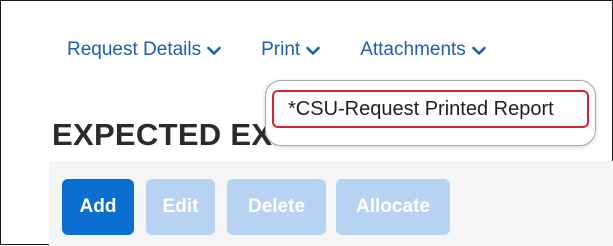  Describe the element at coordinates (98, 207) in the screenshot. I see `add-button: Add` at that location.